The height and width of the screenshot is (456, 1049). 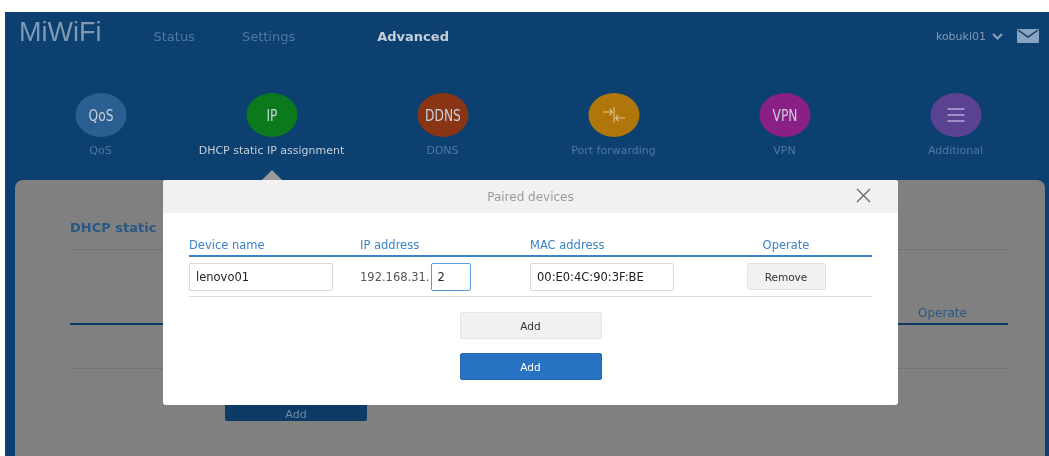 What do you see at coordinates (114, 227) in the screenshot?
I see `page-title: DHCP static` at bounding box center [114, 227].